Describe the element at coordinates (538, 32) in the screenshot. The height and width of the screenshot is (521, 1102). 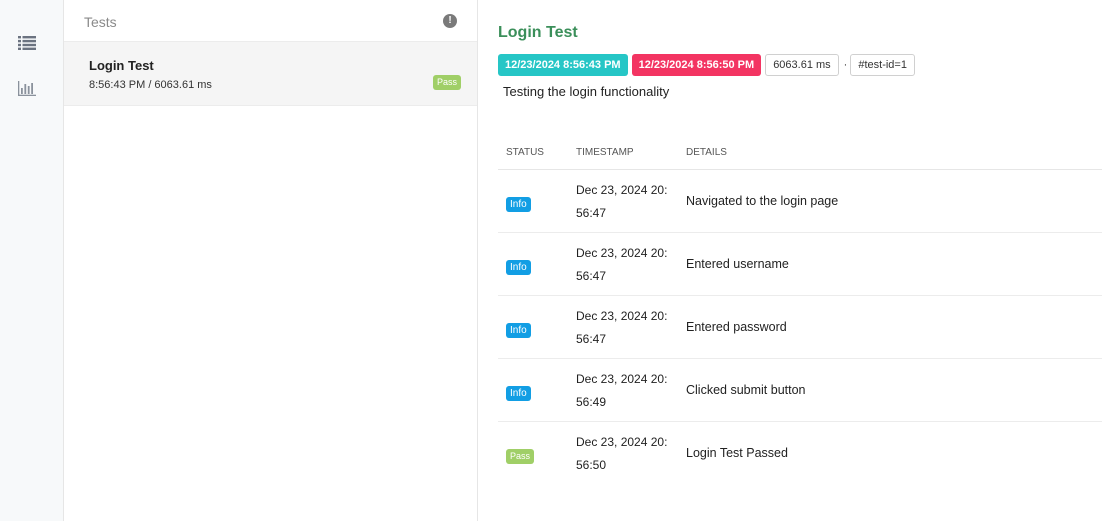
I see `test-detail-title: Login Test` at that location.